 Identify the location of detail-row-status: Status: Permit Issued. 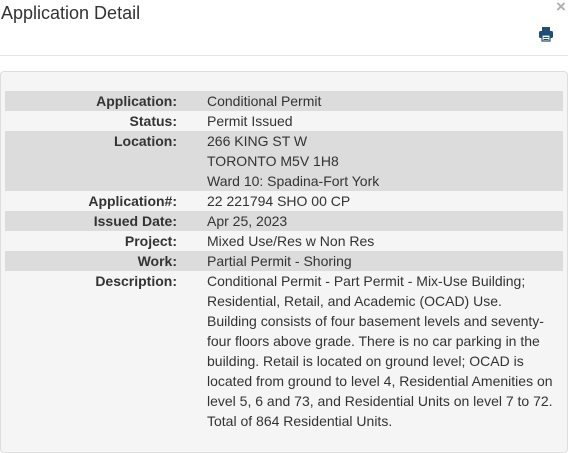
(284, 121).